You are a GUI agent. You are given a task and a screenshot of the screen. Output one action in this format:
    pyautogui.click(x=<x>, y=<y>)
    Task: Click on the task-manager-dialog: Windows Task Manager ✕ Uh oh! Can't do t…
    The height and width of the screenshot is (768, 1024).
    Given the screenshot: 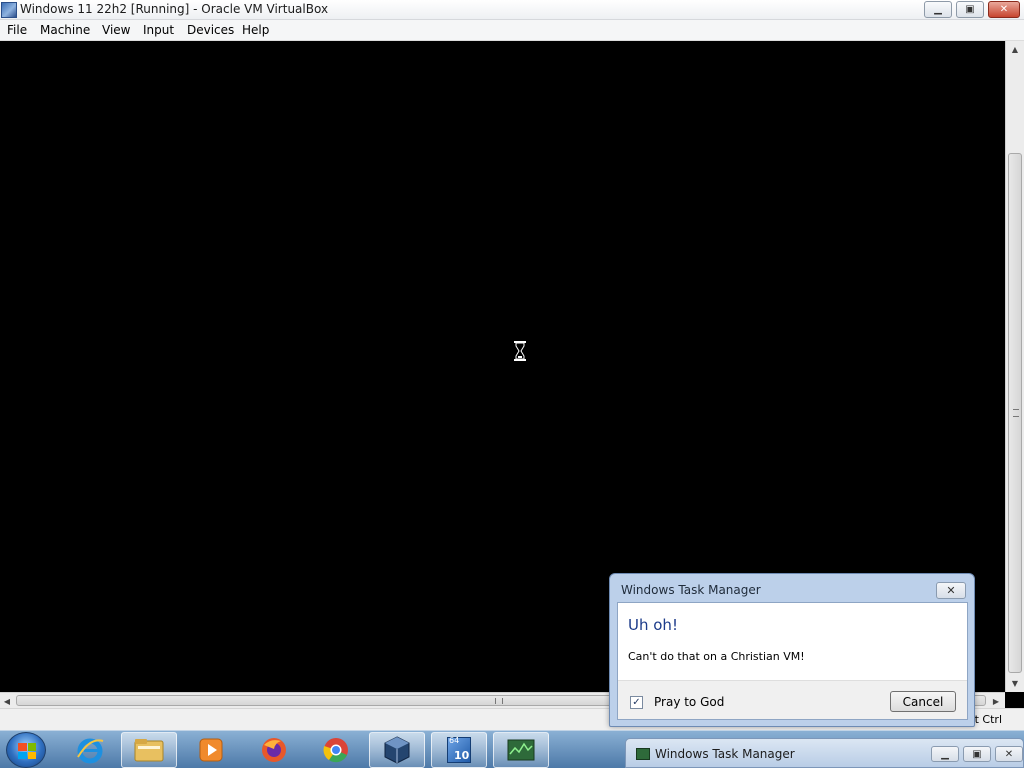 What is the action you would take?
    pyautogui.click(x=792, y=650)
    